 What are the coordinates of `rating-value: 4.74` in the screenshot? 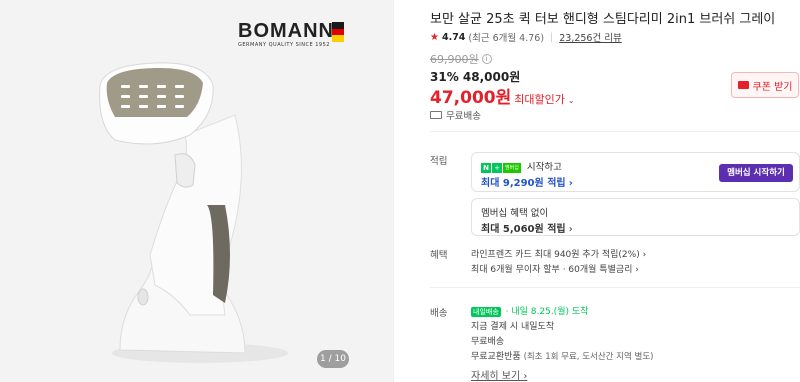 It's located at (453, 37).